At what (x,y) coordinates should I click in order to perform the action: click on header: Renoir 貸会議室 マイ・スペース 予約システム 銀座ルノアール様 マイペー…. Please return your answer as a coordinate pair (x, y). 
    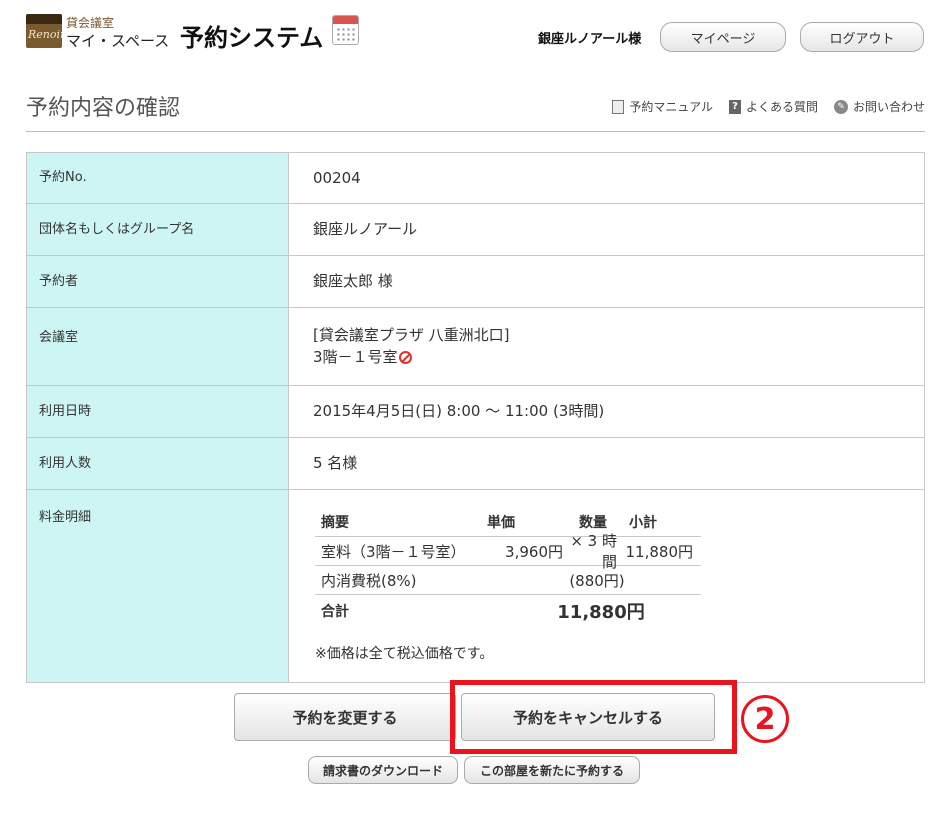
    Looking at the image, I should click on (474, 35).